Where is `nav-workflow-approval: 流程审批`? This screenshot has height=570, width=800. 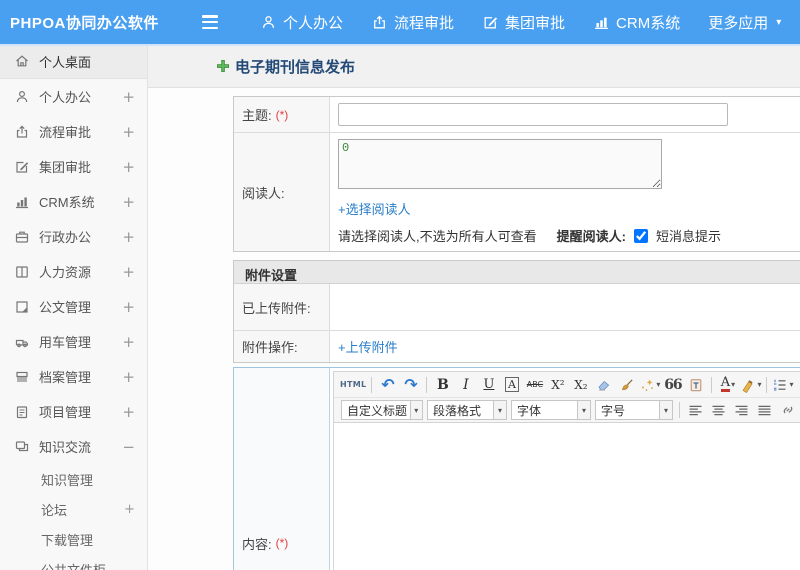
nav-workflow-approval: 流程审批 is located at coordinates (412, 22).